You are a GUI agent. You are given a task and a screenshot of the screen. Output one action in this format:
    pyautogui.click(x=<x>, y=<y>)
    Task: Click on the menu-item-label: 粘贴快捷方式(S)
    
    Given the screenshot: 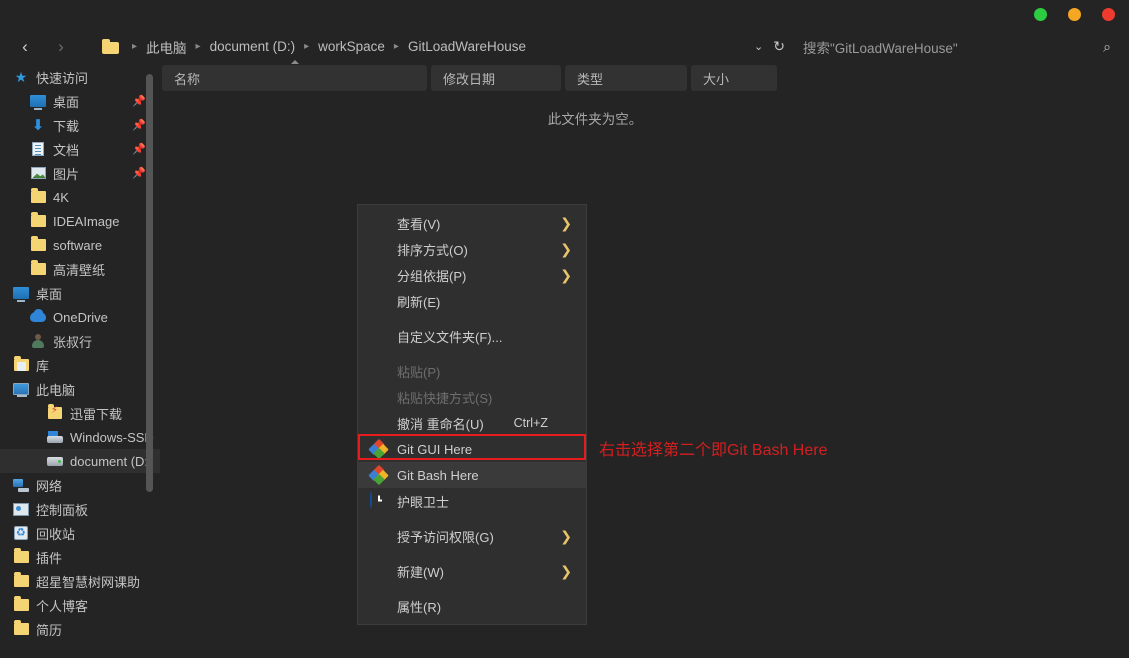 What is the action you would take?
    pyautogui.click(x=445, y=398)
    